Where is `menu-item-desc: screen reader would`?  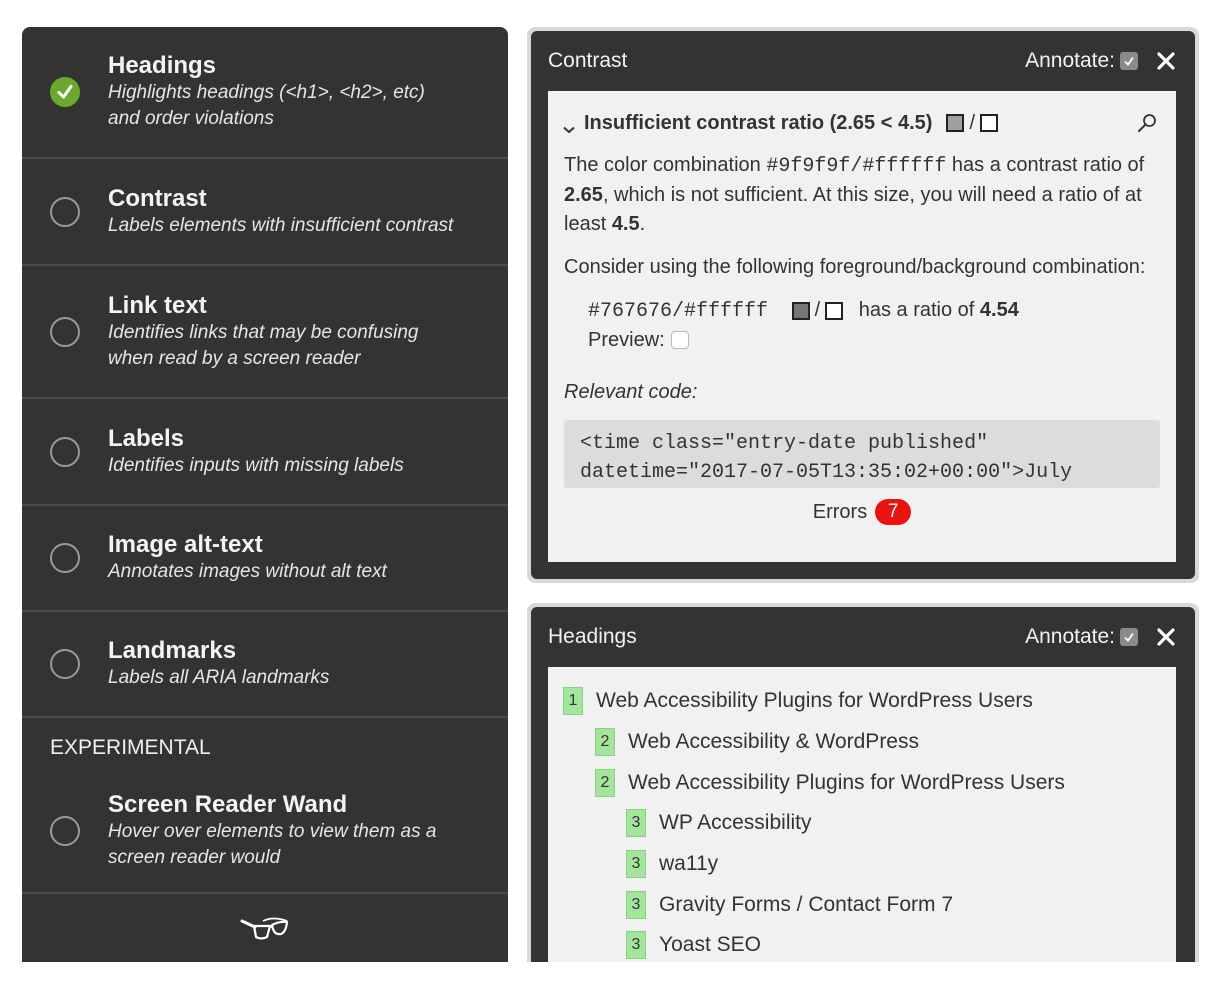
menu-item-desc: screen reader would is located at coordinates (194, 857).